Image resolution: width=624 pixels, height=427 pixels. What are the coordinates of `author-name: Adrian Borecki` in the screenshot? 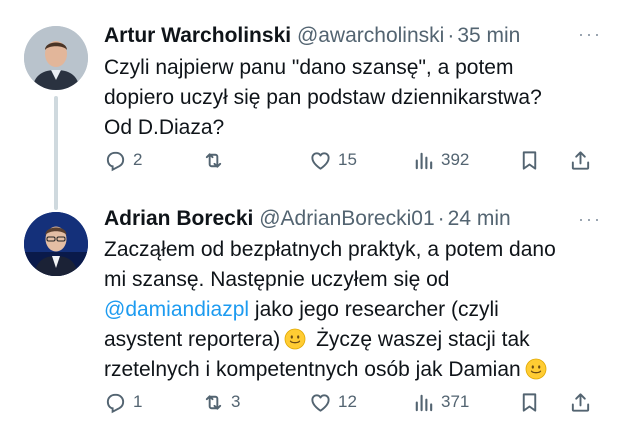 It's located at (178, 218).